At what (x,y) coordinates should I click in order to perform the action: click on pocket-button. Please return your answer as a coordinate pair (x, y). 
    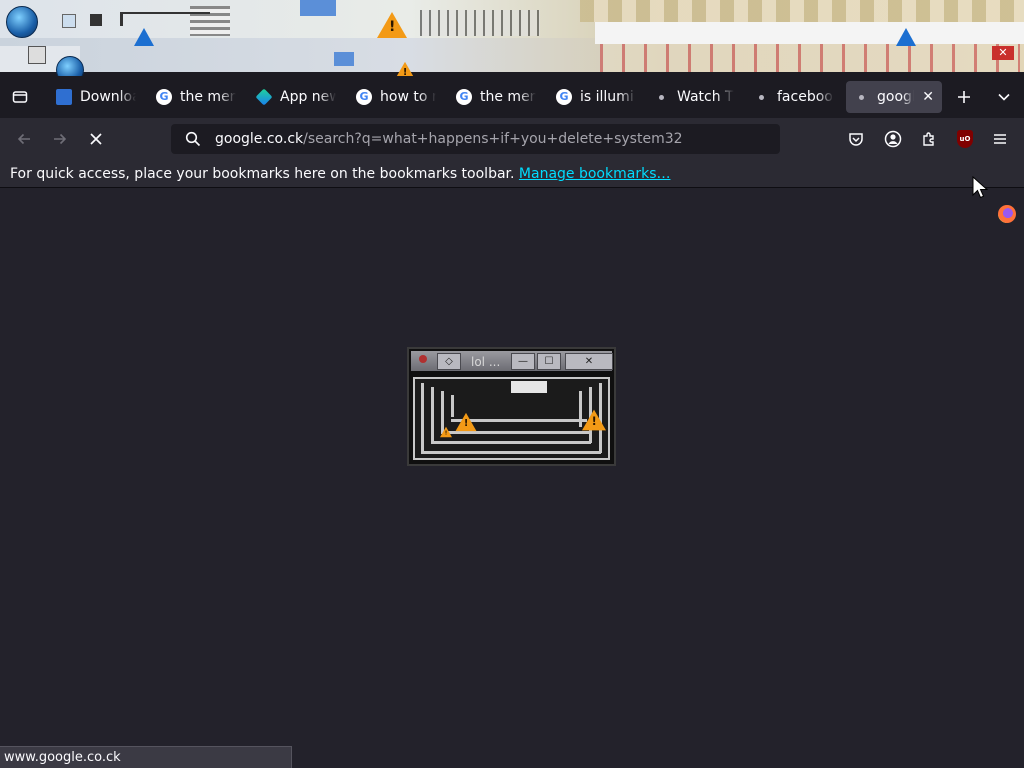
    Looking at the image, I should click on (856, 139).